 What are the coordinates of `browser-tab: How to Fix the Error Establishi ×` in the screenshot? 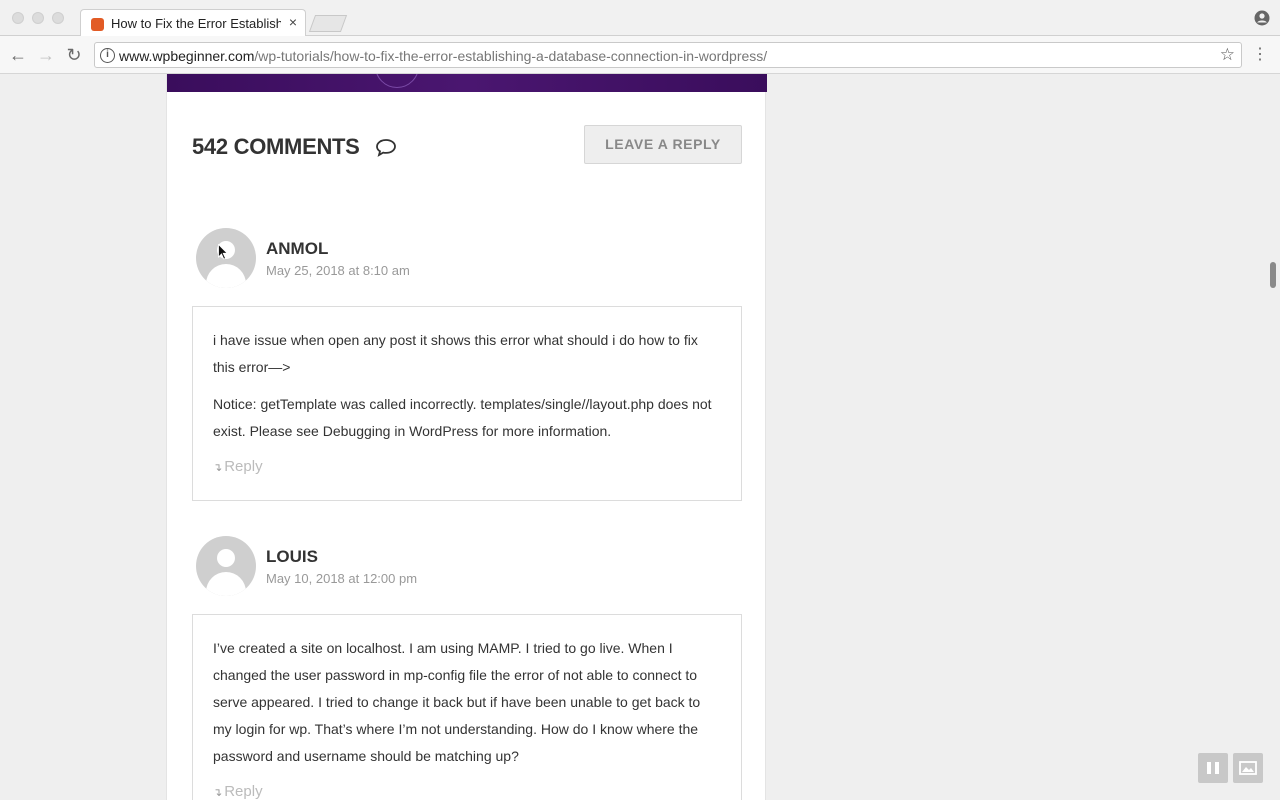 It's located at (193, 23).